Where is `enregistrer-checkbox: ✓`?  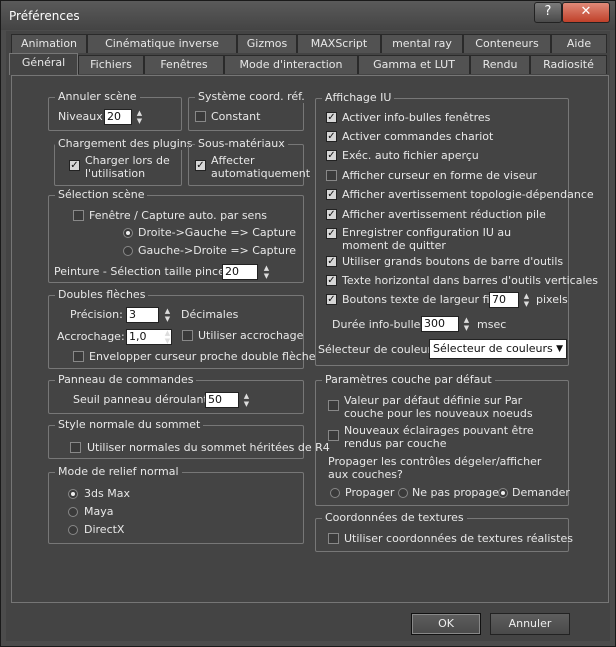 enregistrer-checkbox: ✓ is located at coordinates (331, 233).